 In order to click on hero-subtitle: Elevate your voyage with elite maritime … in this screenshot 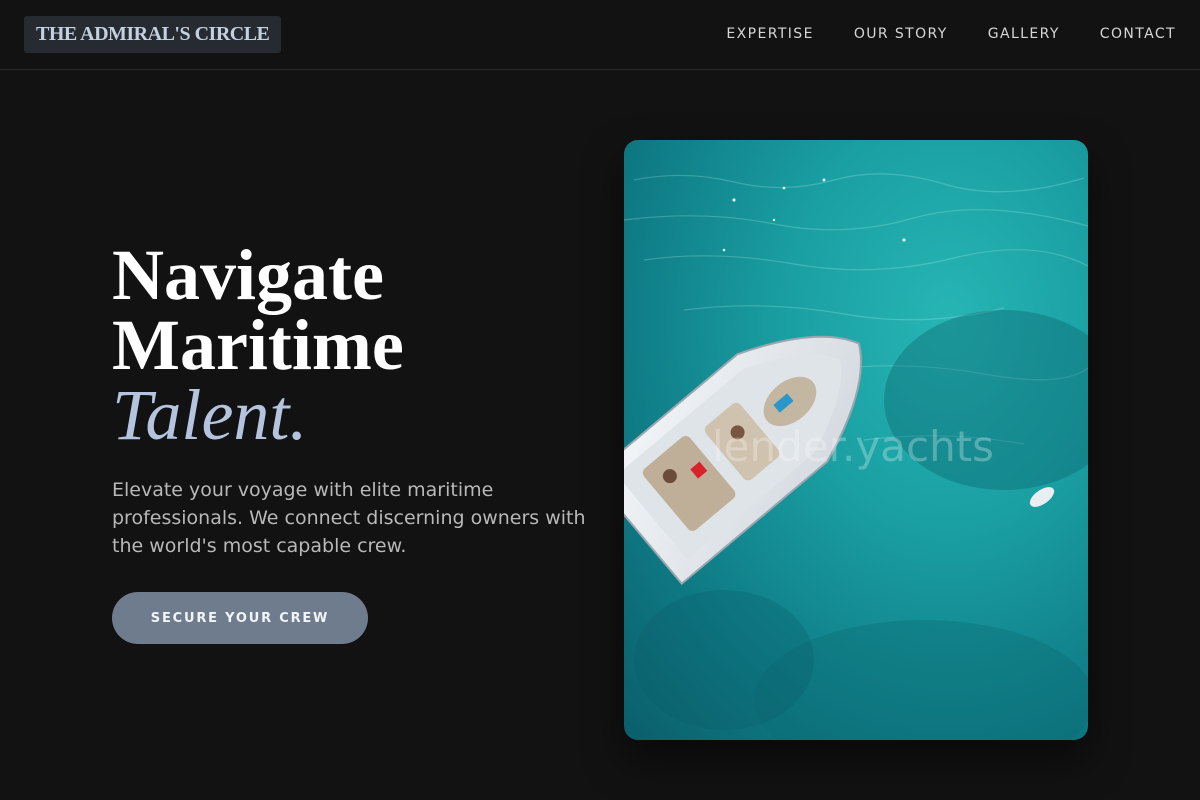, I will do `click(349, 518)`.